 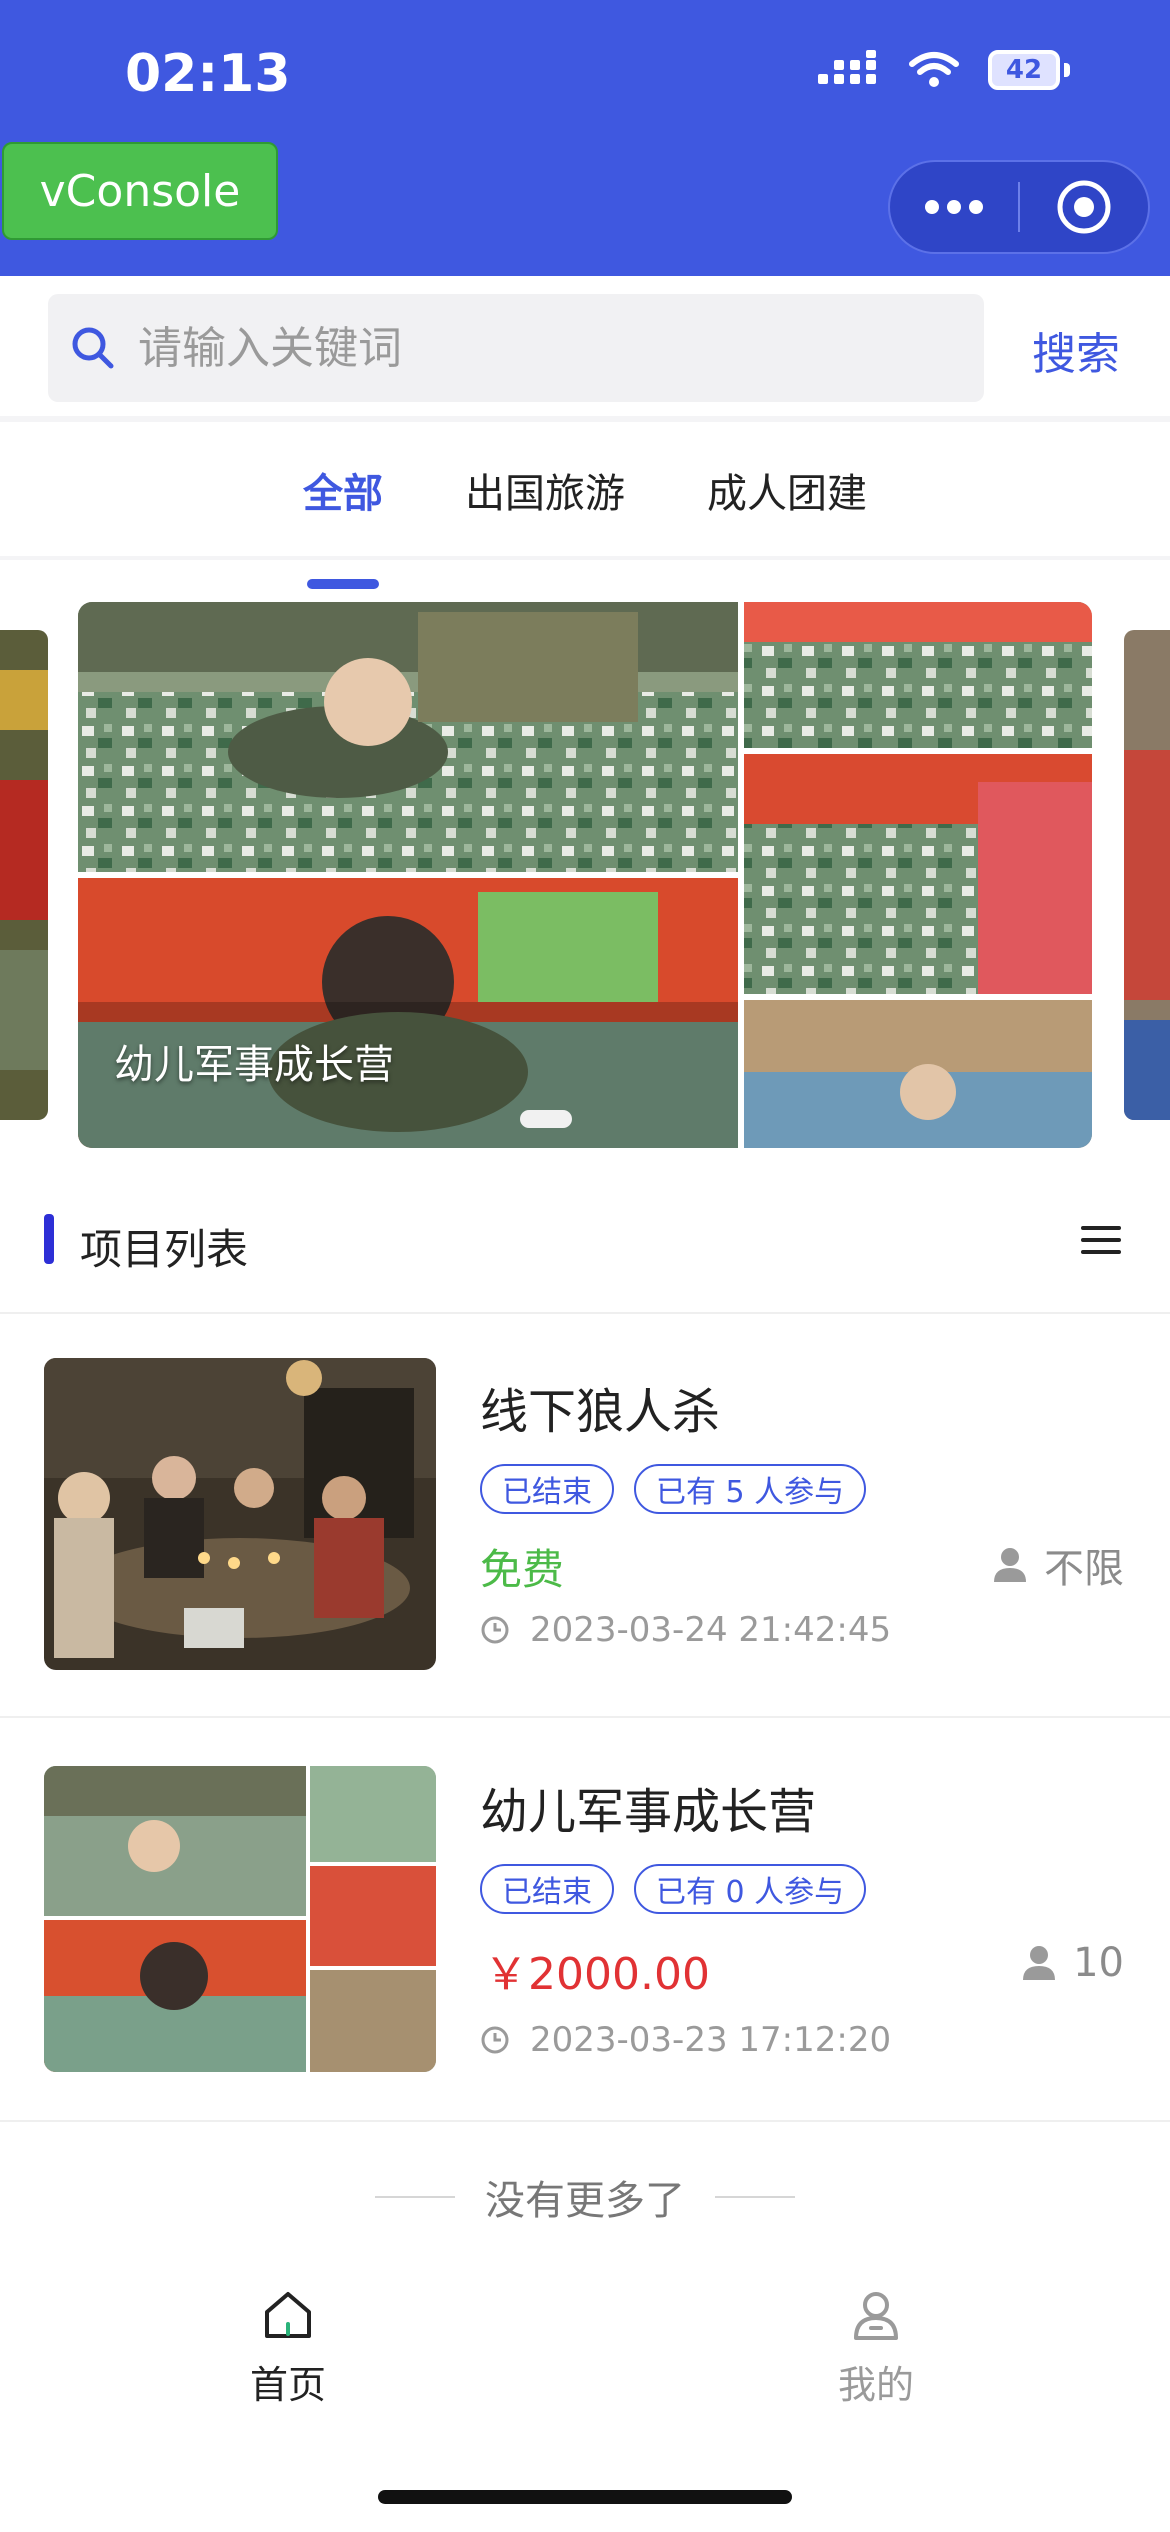 I want to click on close-miniprogram-button, so click(x=1084, y=207).